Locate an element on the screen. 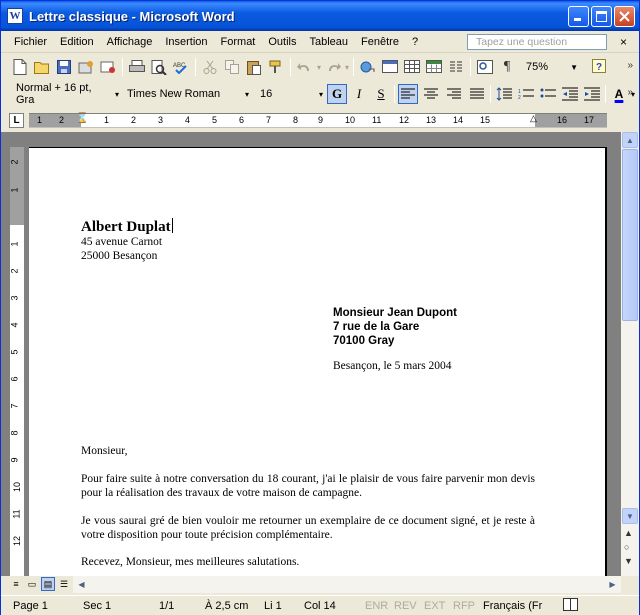 This screenshot has width=640, height=615. status-track-changes: REV is located at coordinates (405, 606).